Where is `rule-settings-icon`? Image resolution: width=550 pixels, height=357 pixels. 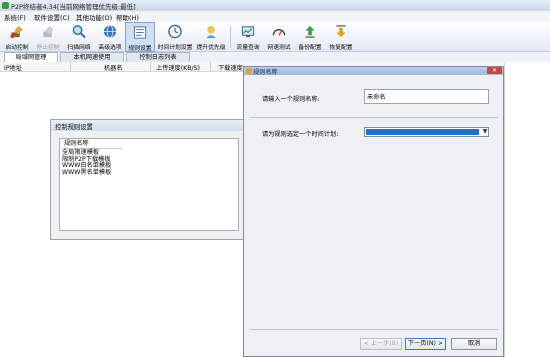 rule-settings-icon is located at coordinates (140, 32).